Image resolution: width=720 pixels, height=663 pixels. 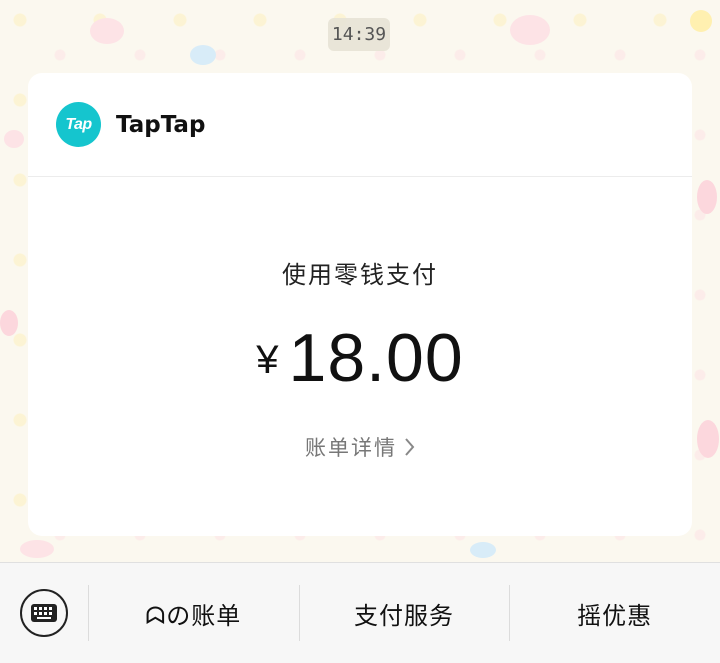 I want to click on keyboard-icon, so click(x=44, y=613).